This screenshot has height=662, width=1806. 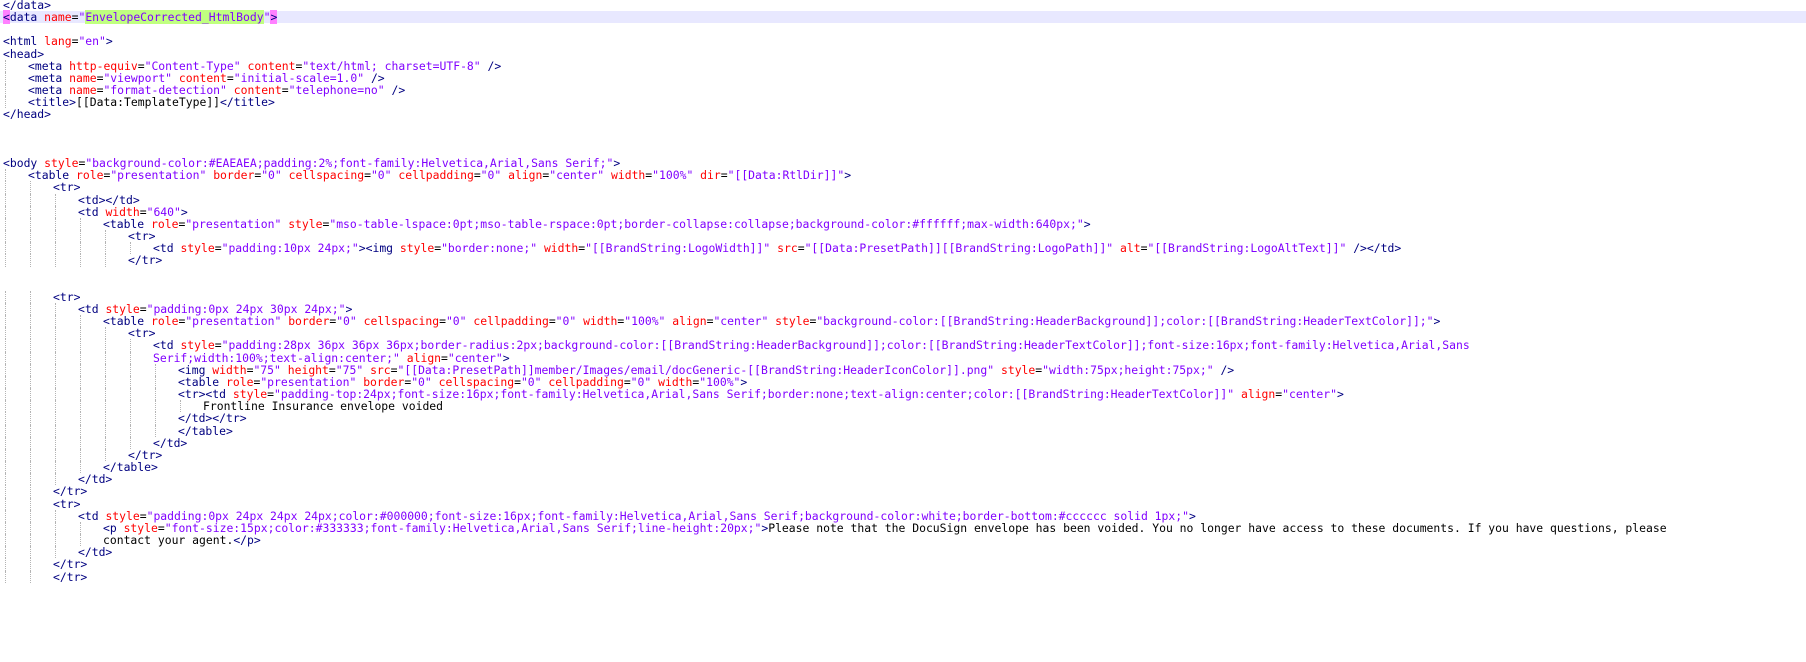 I want to click on code-token: contact your agent., so click(x=168, y=540).